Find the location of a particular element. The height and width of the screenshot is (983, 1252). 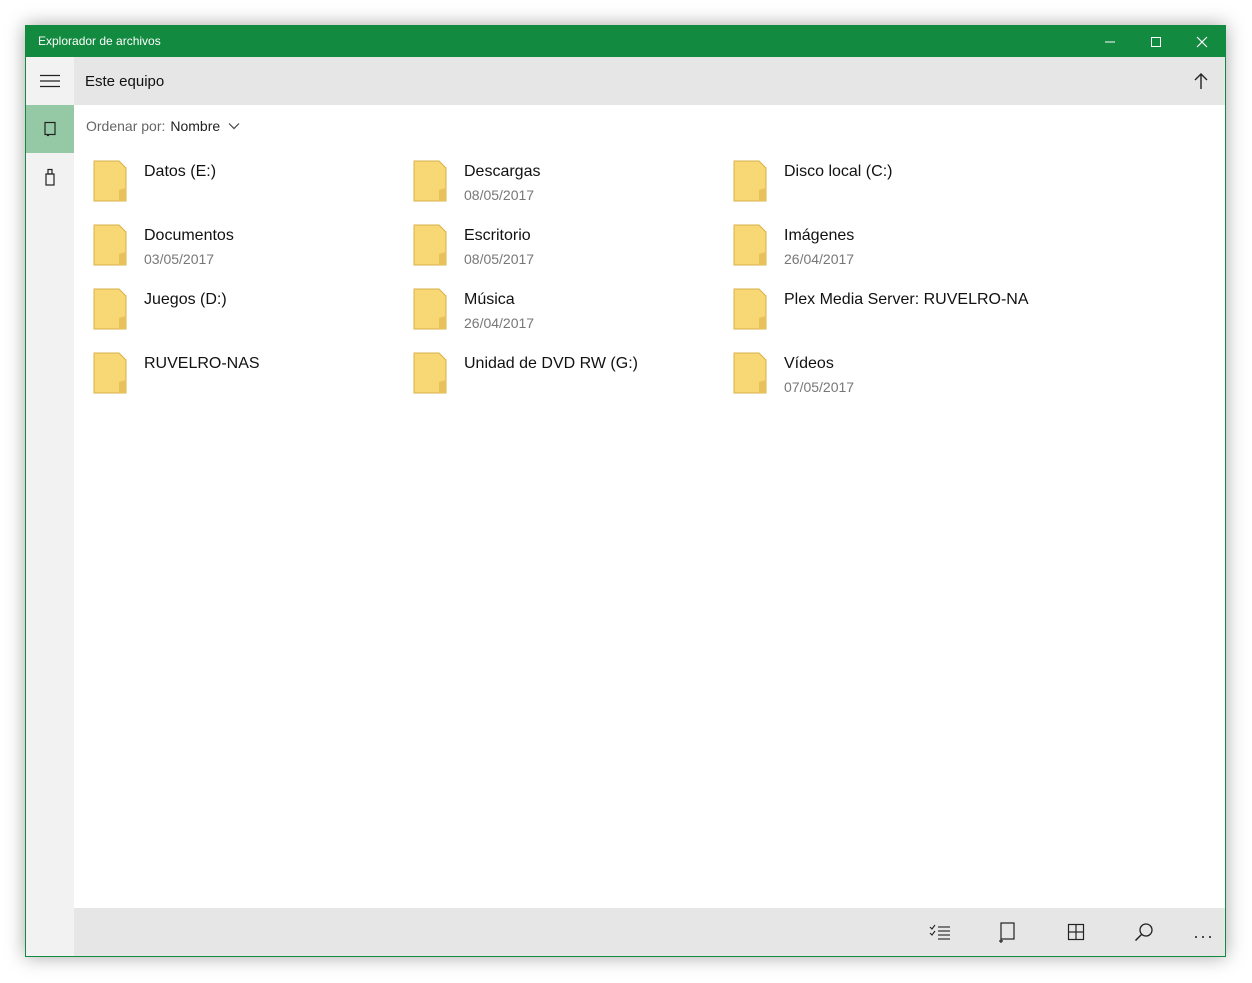

item-name: Documentos is located at coordinates (189, 235).